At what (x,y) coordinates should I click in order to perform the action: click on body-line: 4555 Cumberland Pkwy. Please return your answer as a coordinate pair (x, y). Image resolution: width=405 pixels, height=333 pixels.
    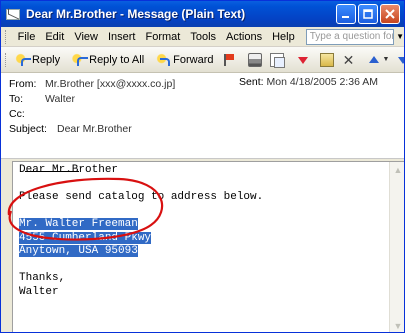
    Looking at the image, I should click on (141, 238).